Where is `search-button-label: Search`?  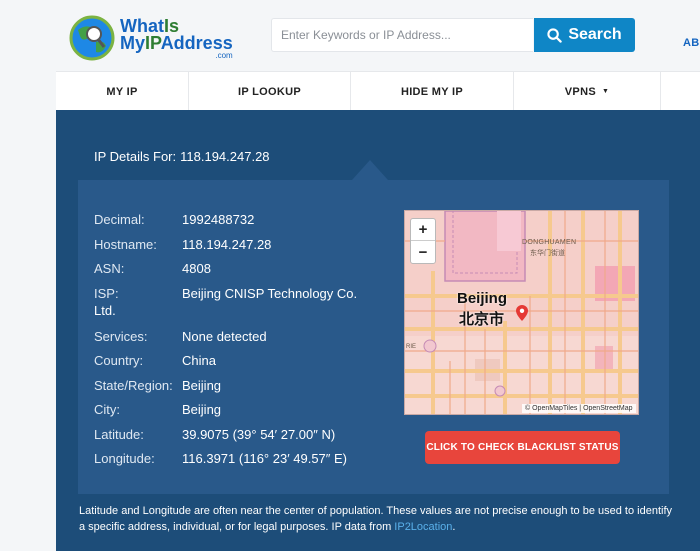 search-button-label: Search is located at coordinates (595, 34).